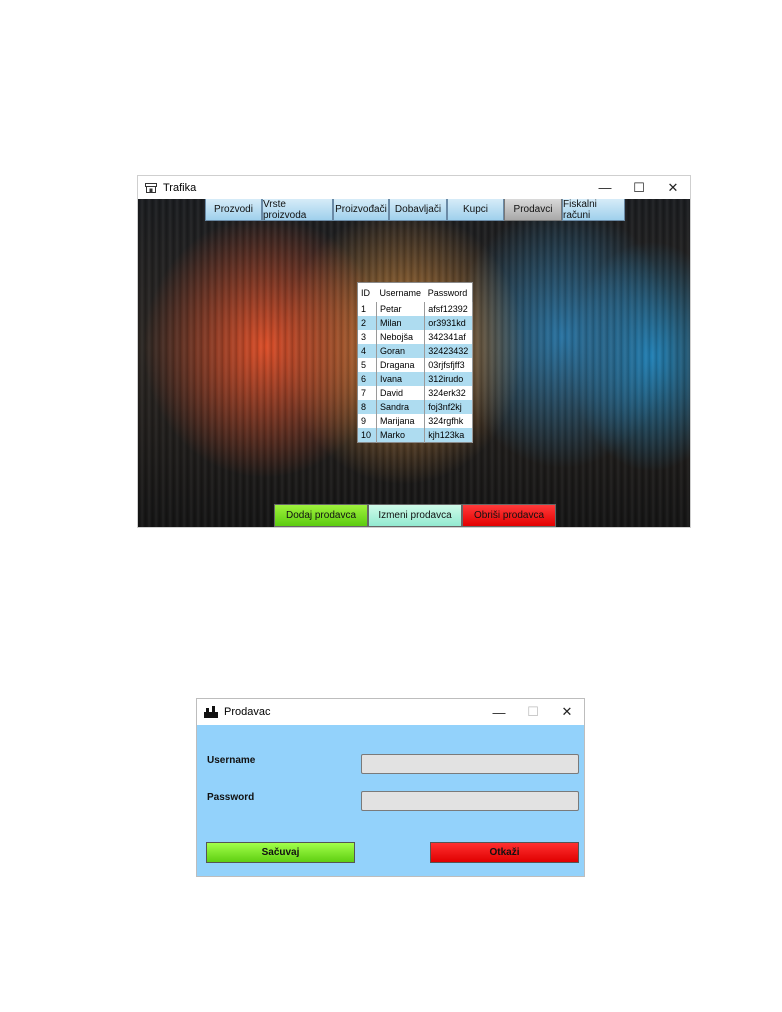  I want to click on cell-username: Marko, so click(401, 435).